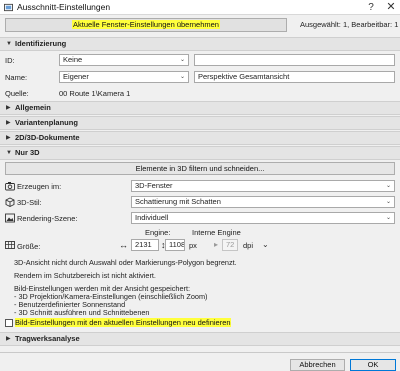 Image resolution: width=400 pixels, height=371 pixels. What do you see at coordinates (29, 202) in the screenshot?
I see `style-label: 3D-Stil:` at bounding box center [29, 202].